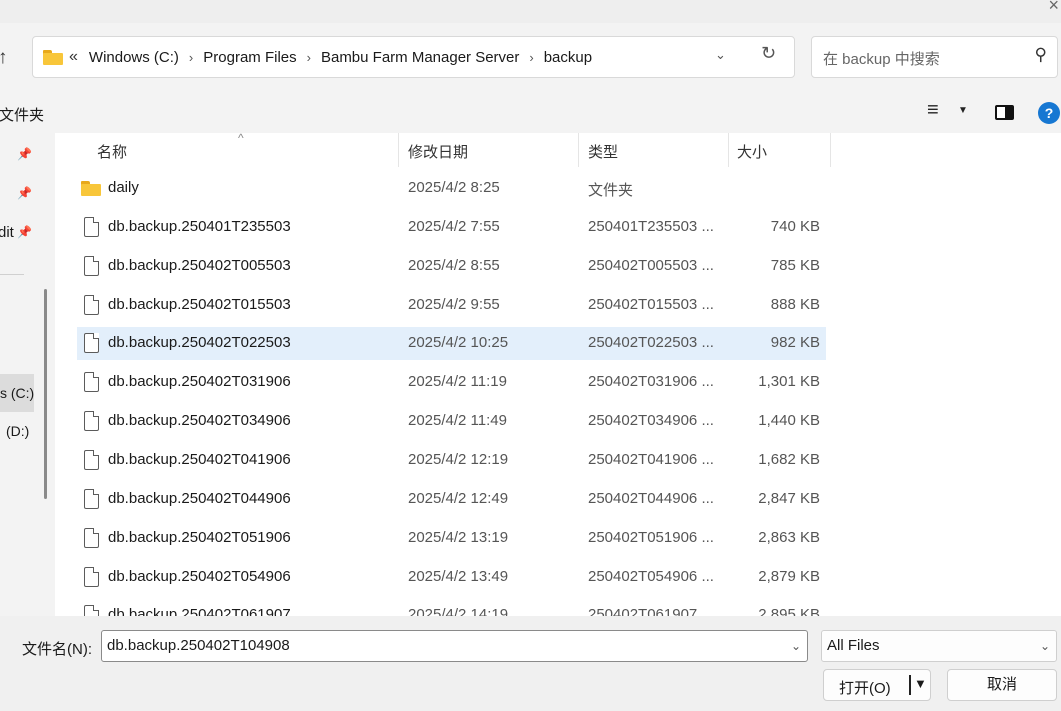 This screenshot has height=711, width=1061. What do you see at coordinates (199, 382) in the screenshot?
I see `file-name: db.backup.250402T031906` at bounding box center [199, 382].